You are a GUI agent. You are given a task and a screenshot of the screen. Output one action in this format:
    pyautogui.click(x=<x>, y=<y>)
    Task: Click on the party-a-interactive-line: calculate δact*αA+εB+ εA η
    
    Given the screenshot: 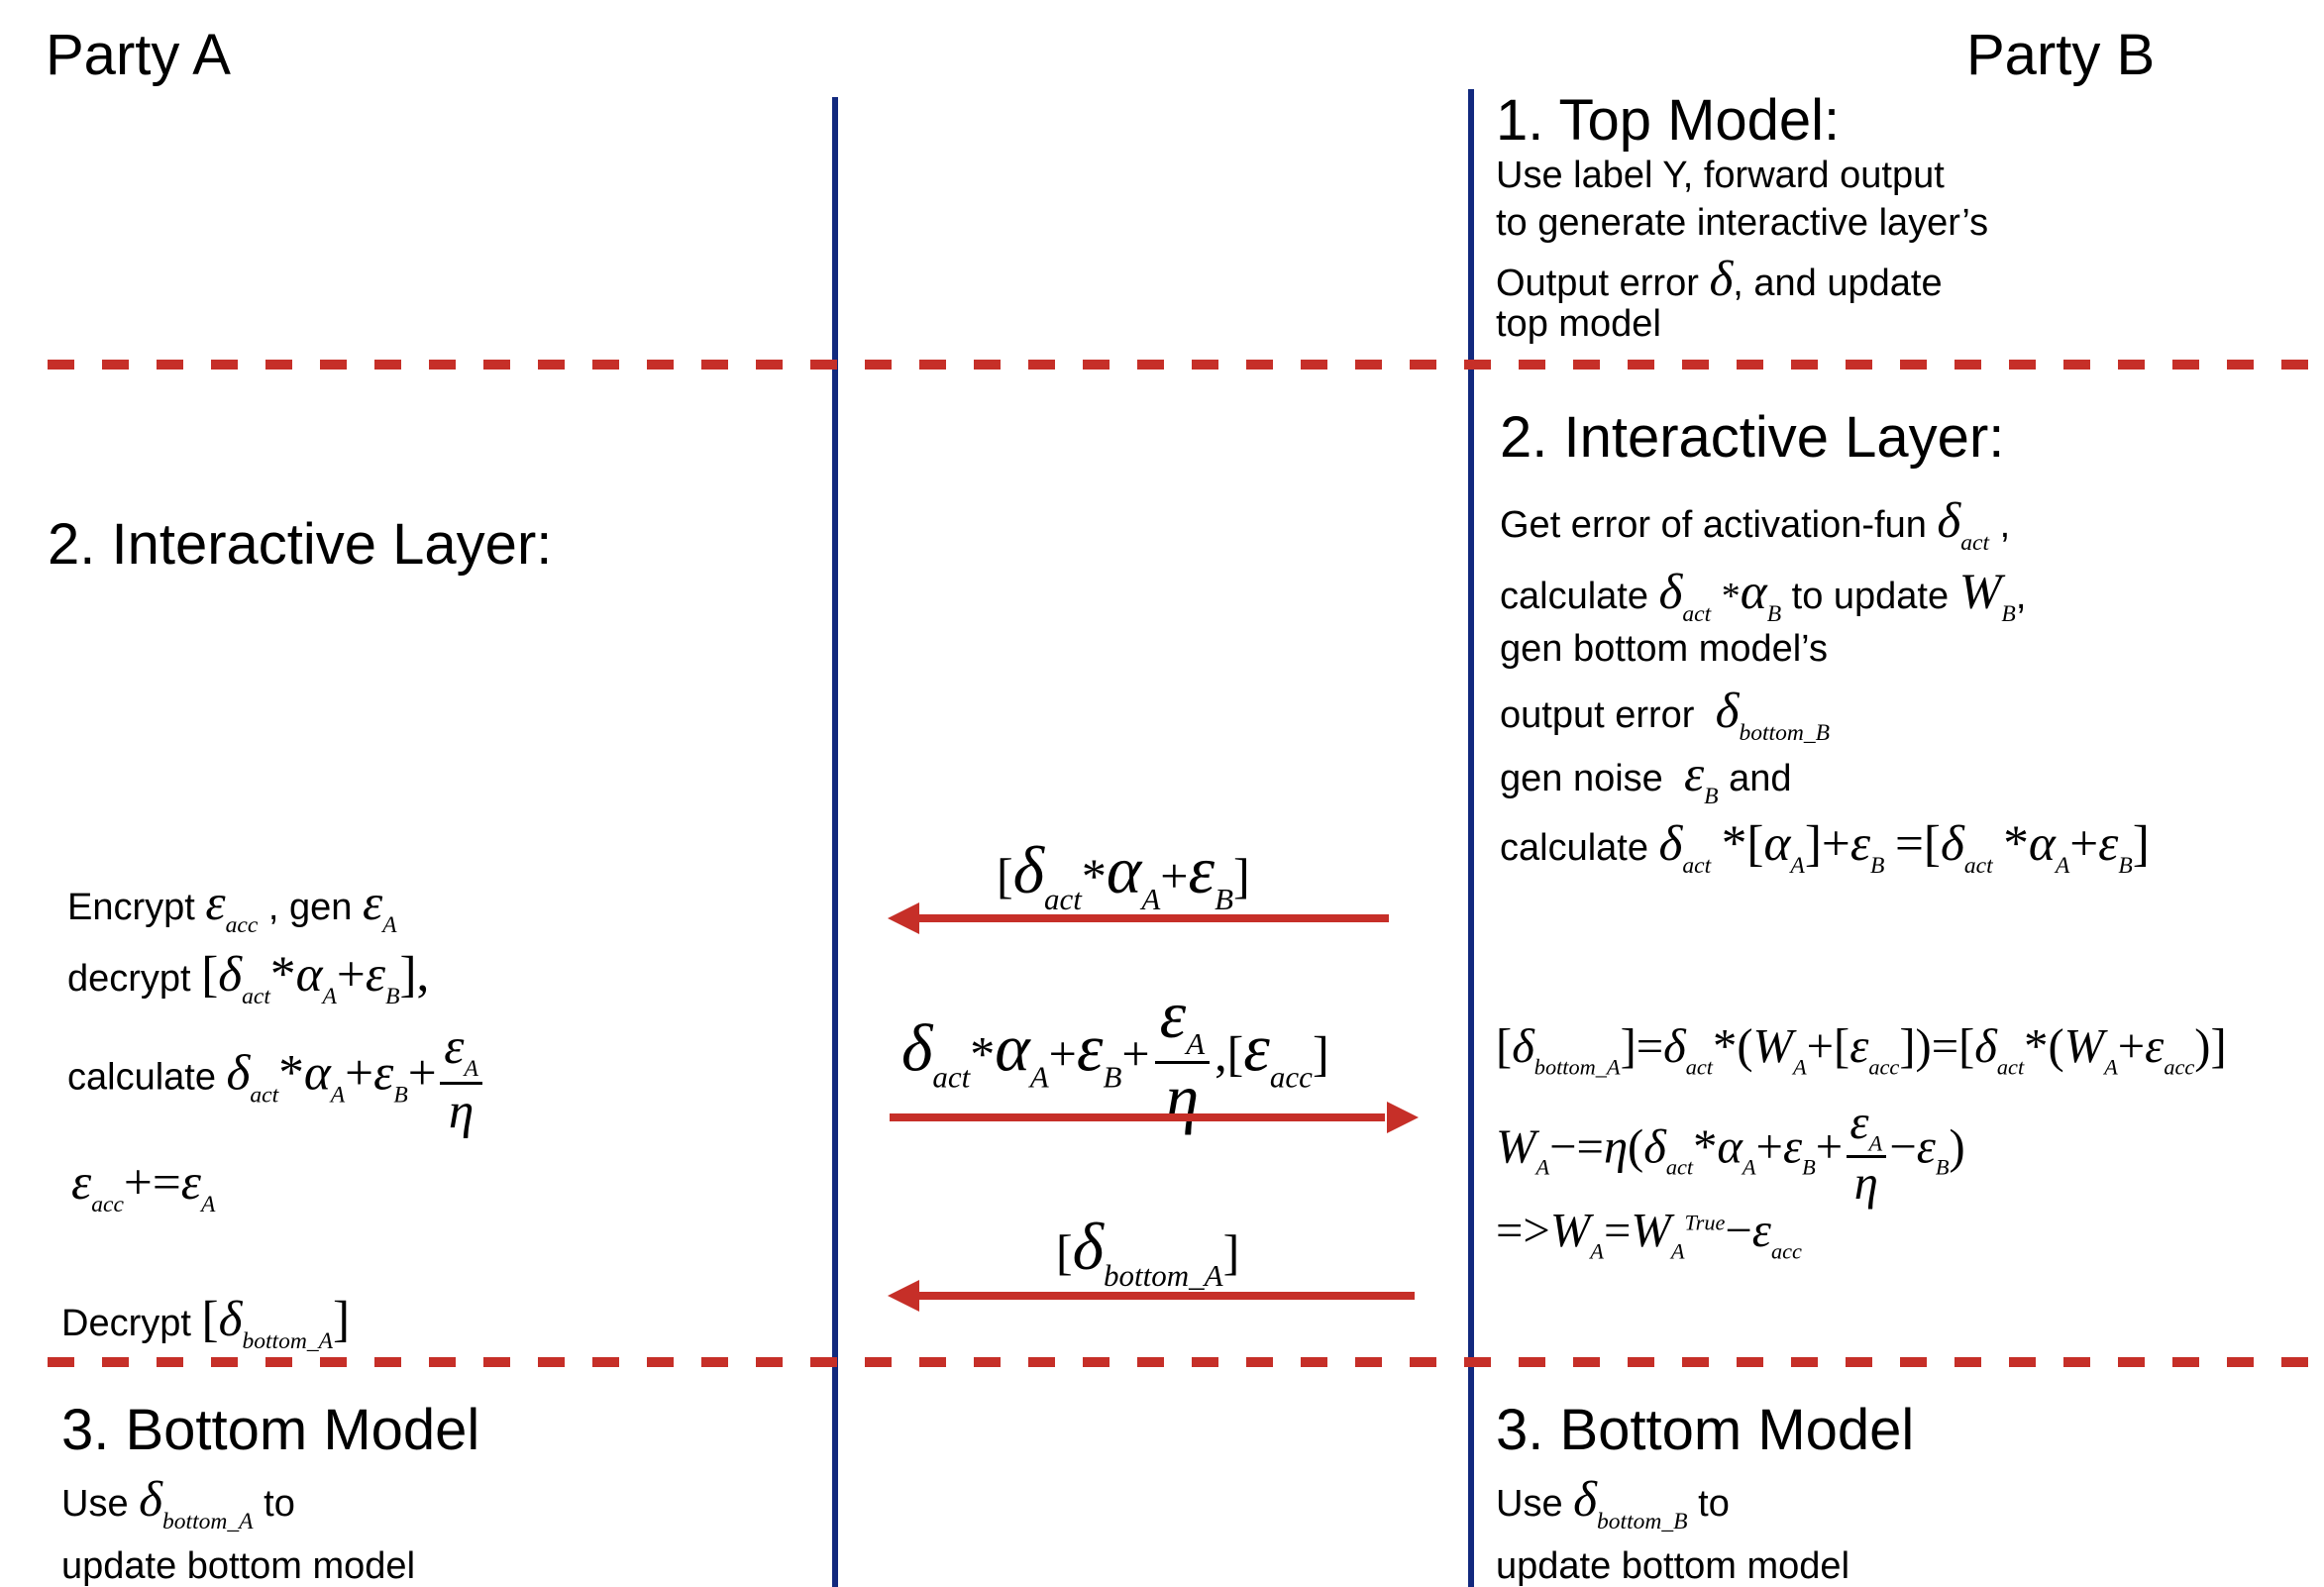 What is the action you would take?
    pyautogui.click(x=276, y=1079)
    